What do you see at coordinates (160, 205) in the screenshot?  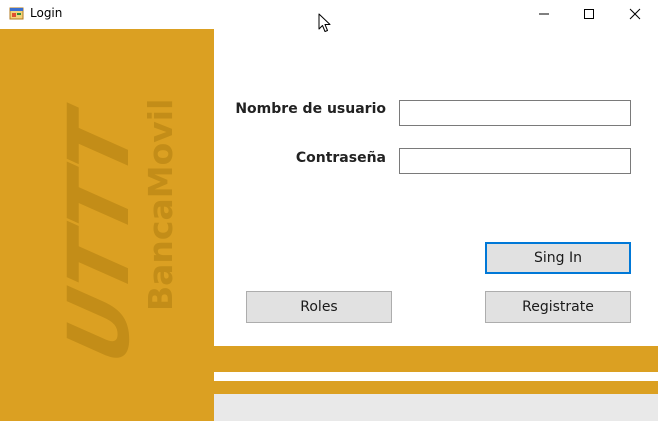 I see `app-name-text: BancaMovil` at bounding box center [160, 205].